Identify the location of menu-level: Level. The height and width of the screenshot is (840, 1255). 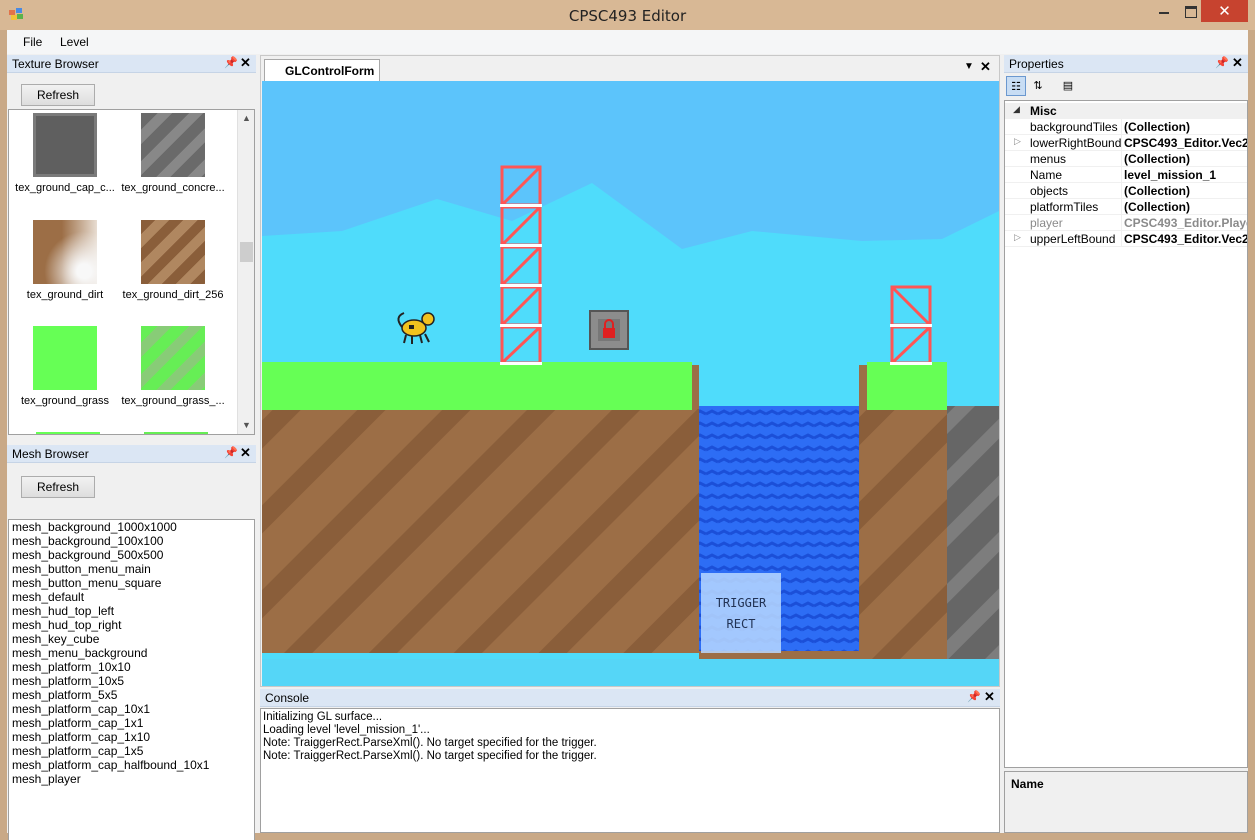
(74, 42).